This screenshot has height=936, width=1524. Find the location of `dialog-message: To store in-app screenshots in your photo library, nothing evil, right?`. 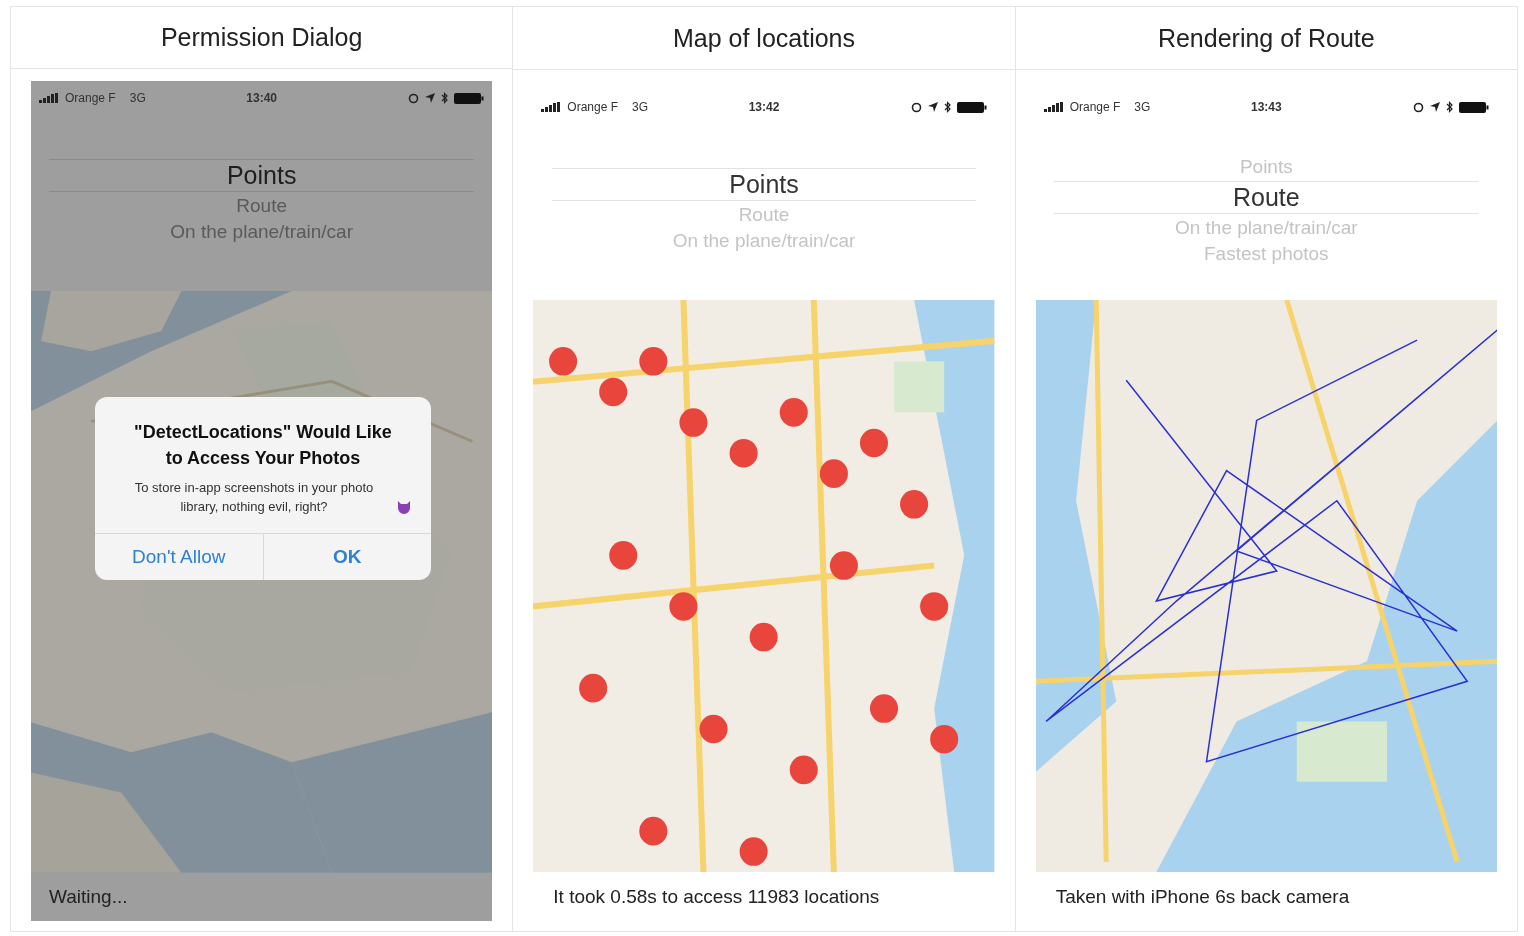

dialog-message: To store in-app screenshots in your photo library, nothing evil, right? is located at coordinates (254, 497).